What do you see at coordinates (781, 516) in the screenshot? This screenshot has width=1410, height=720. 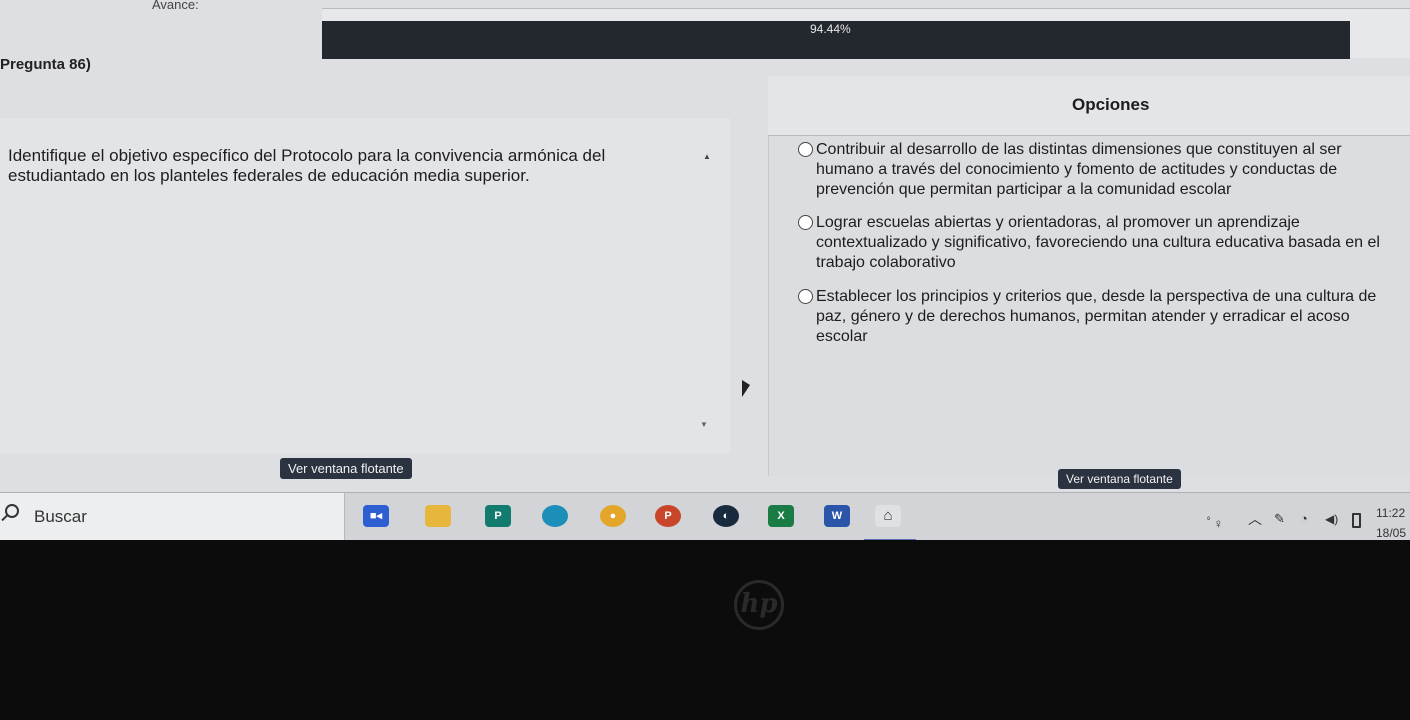 I see `excel-icon: X` at bounding box center [781, 516].